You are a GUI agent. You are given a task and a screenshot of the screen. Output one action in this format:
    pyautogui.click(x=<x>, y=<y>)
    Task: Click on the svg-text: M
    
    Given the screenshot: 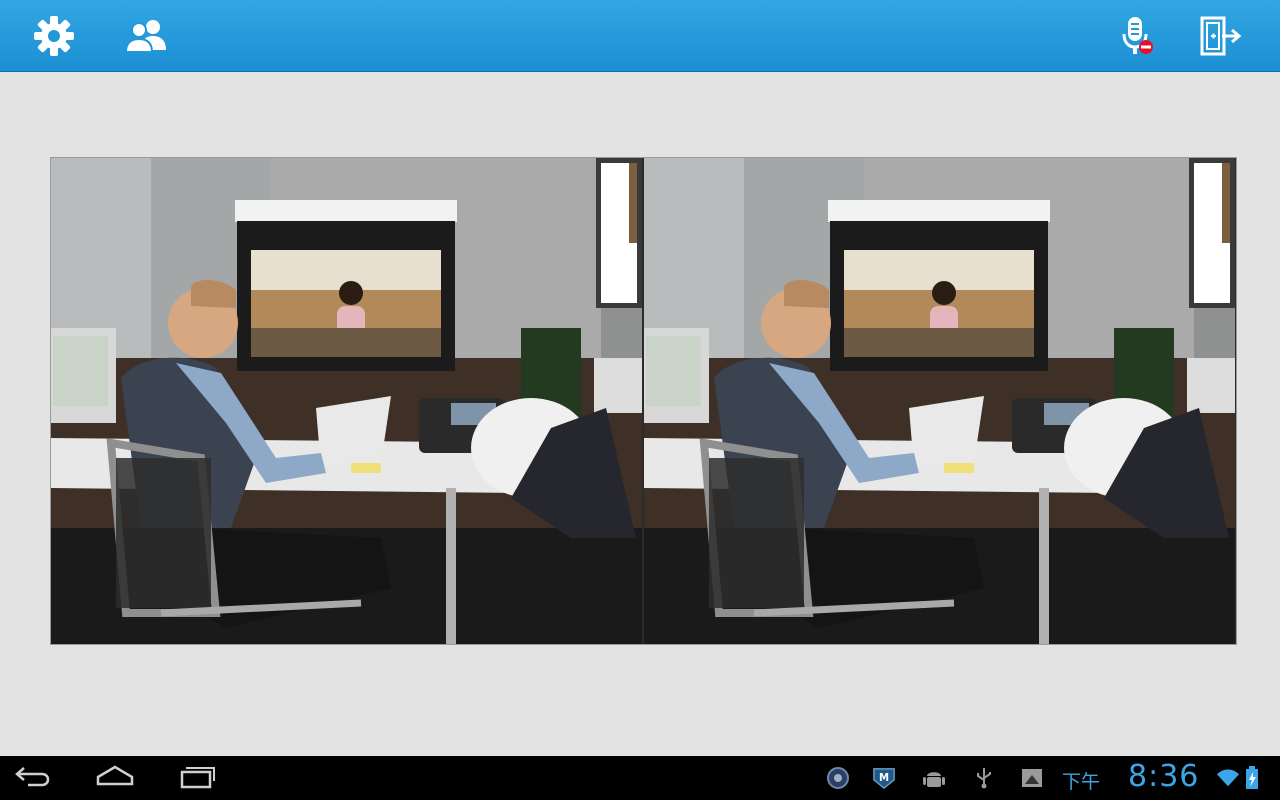 What is the action you would take?
    pyautogui.click(x=884, y=778)
    